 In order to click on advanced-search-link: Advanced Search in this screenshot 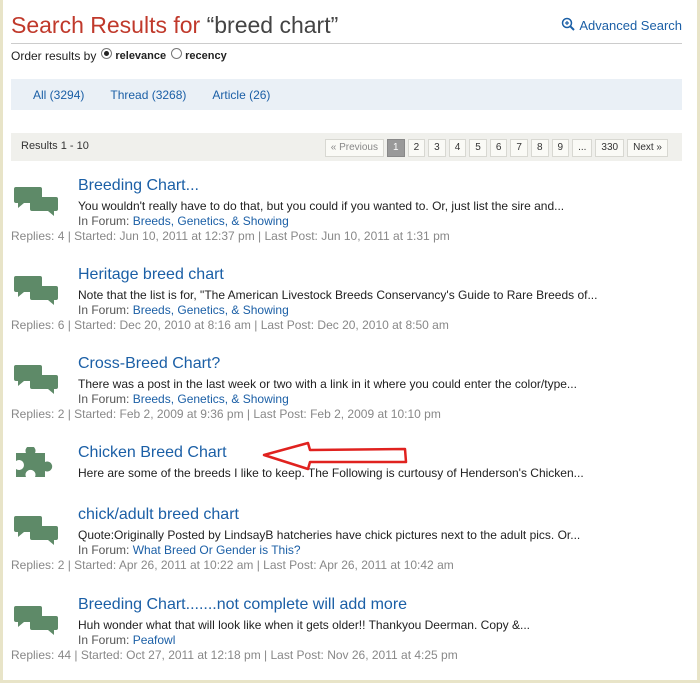, I will do `click(621, 25)`.